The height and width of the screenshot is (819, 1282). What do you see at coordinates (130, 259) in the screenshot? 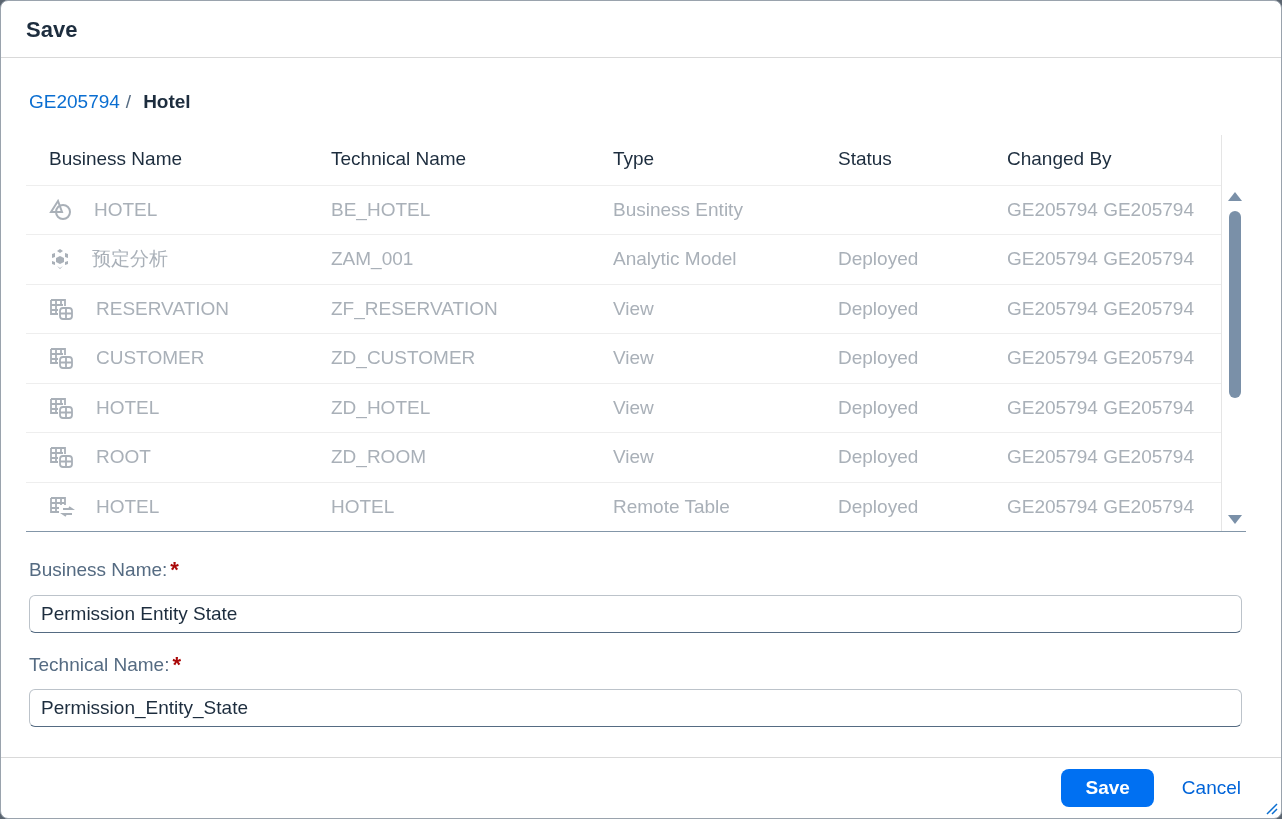
I see `table-cell-text: 预定分析` at bounding box center [130, 259].